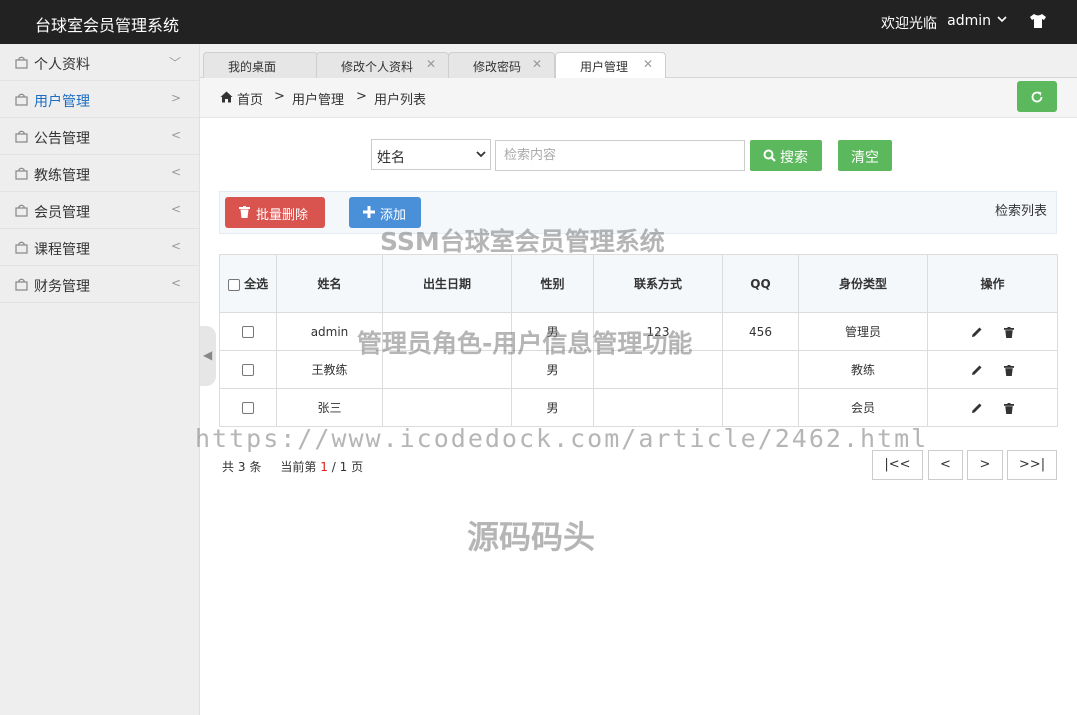 This screenshot has width=1077, height=715. Describe the element at coordinates (99, 173) in the screenshot. I see `sidebar-item-coaches: 教练管理 <` at that location.